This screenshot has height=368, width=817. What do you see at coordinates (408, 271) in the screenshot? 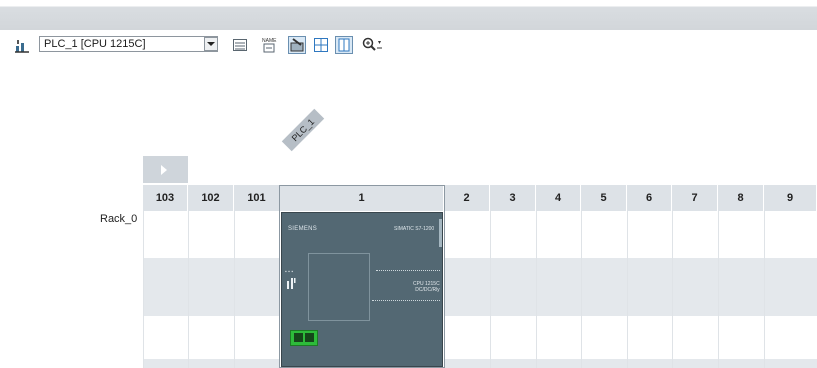
I see `io-strip-top` at bounding box center [408, 271].